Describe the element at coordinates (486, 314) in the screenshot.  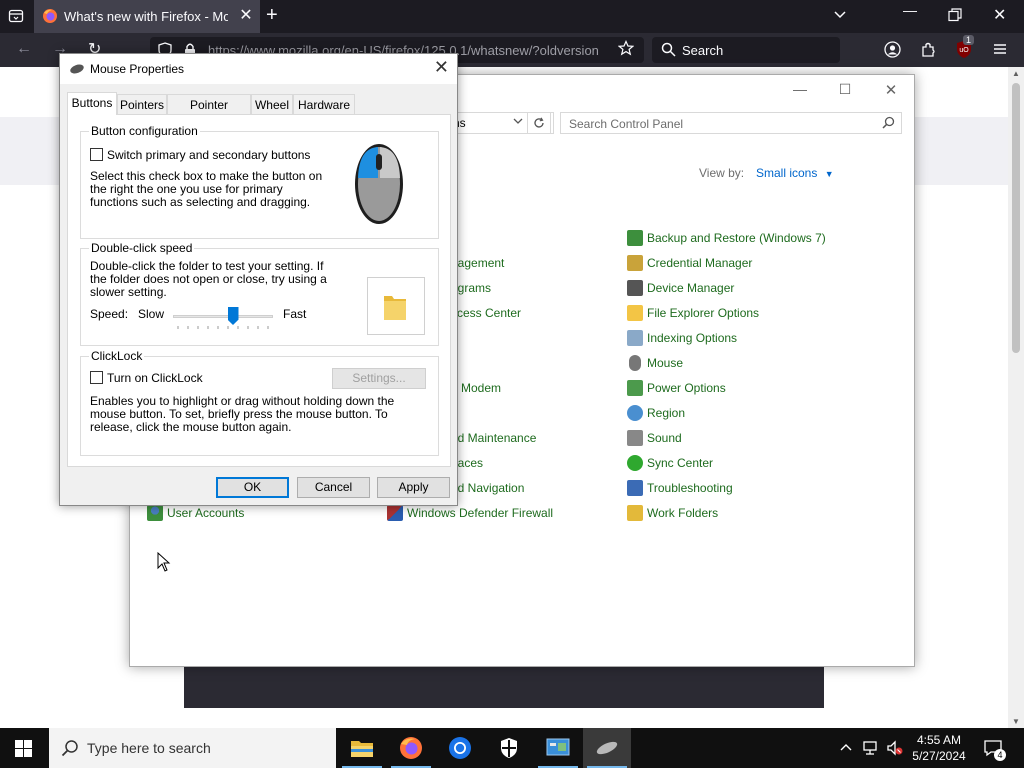
I see `cp-item-access-center: ccess Center` at that location.